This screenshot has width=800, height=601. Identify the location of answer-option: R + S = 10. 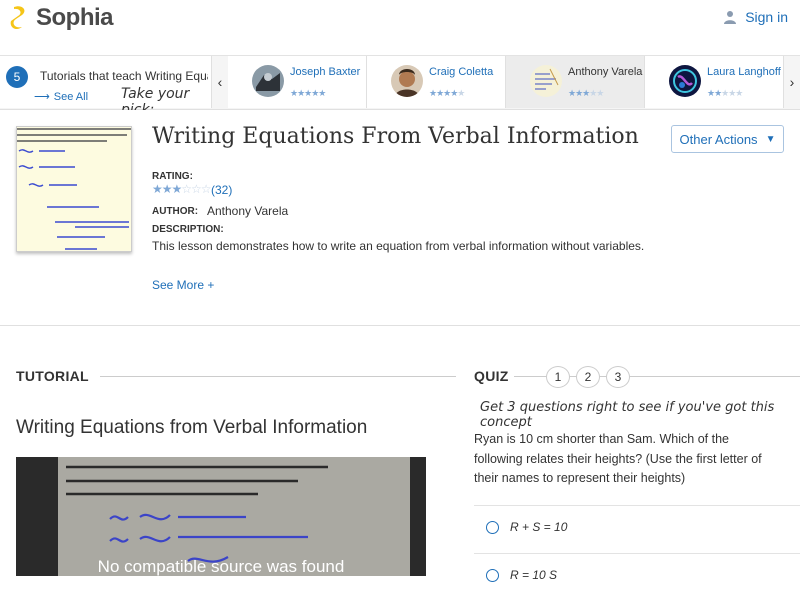
(637, 529).